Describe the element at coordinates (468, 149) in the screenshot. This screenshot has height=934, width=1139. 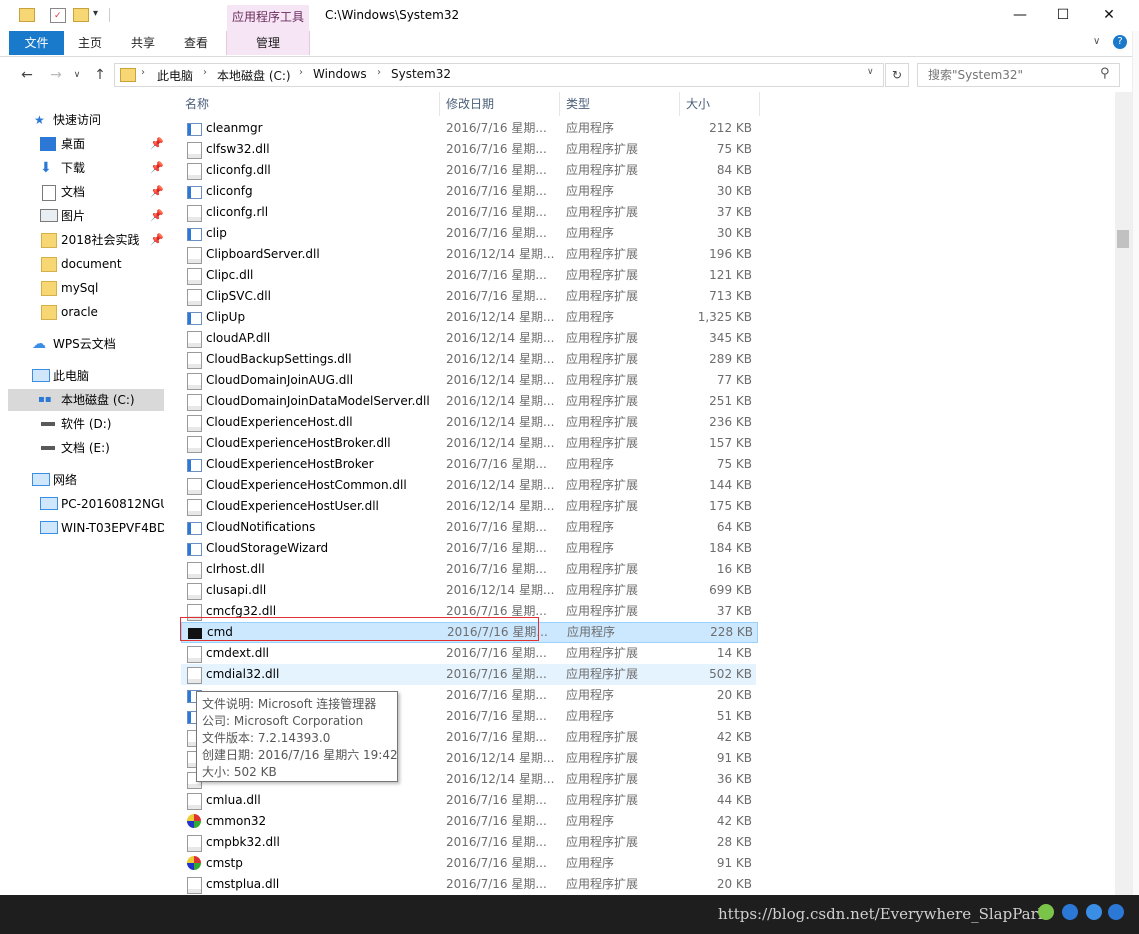
I see `table-row: clfsw32.dll 2016/7/16 星期... 应用程序扩展 75 KB` at that location.